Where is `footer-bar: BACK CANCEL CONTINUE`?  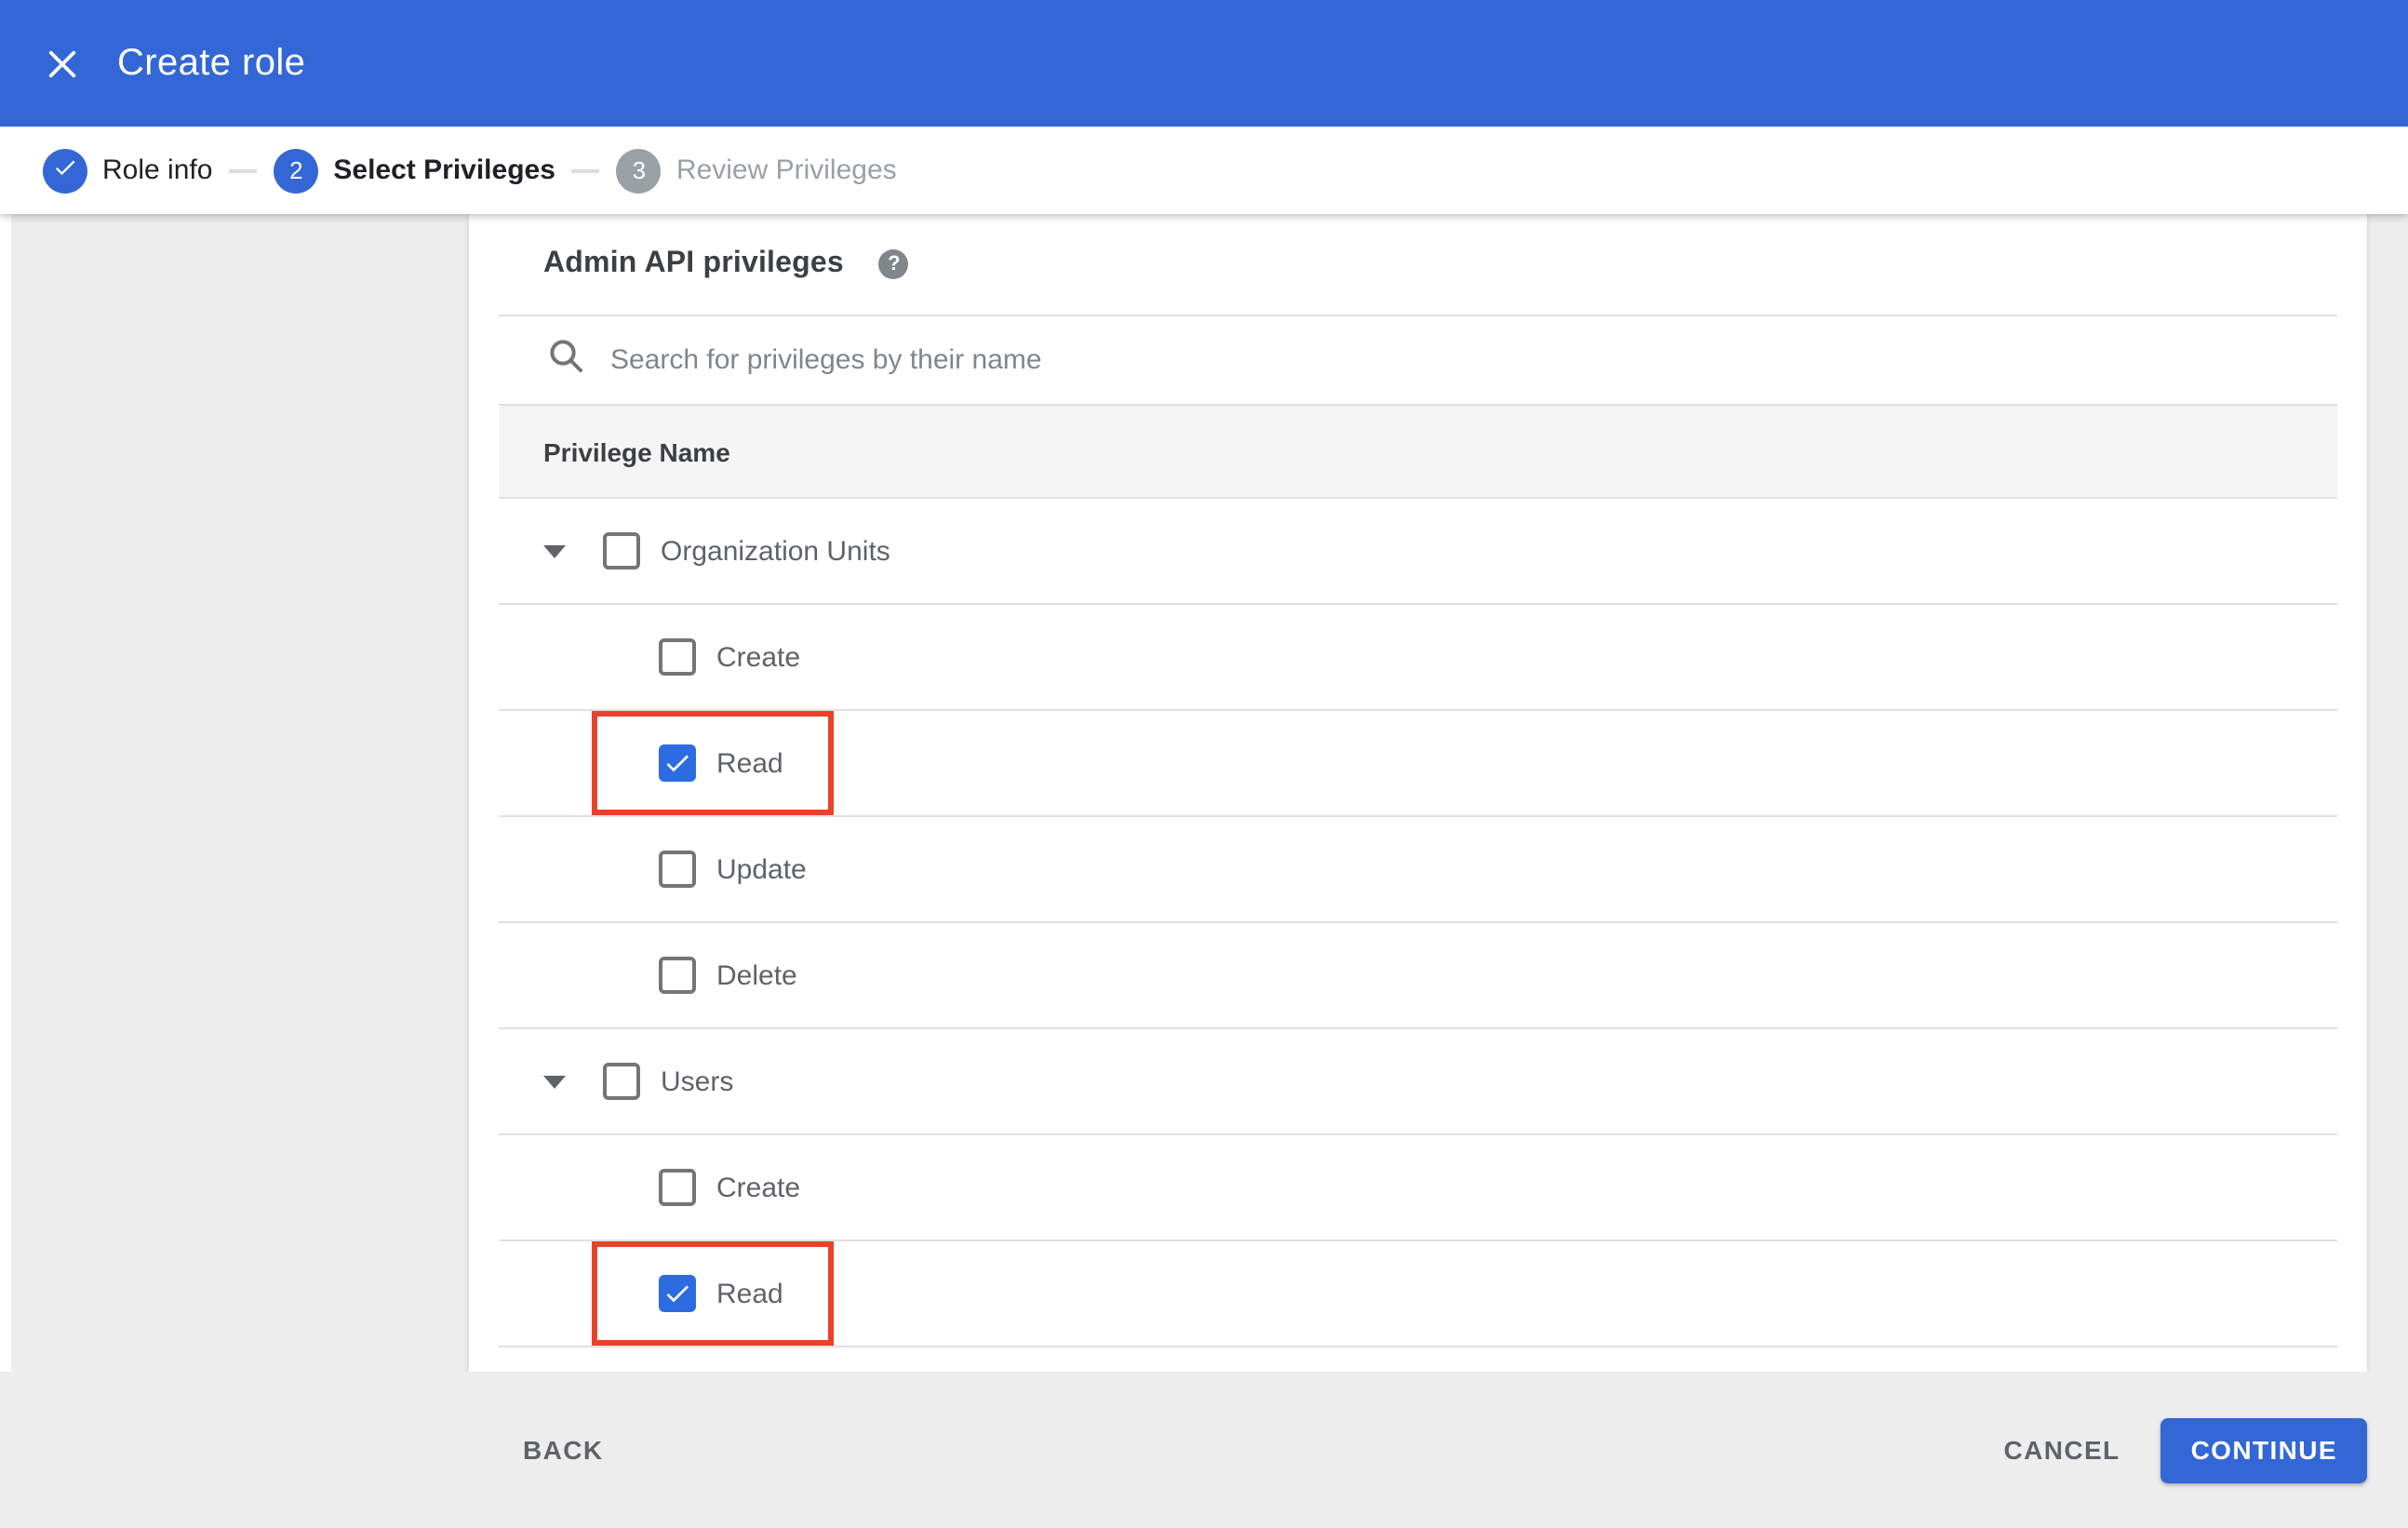 footer-bar: BACK CANCEL CONTINUE is located at coordinates (1204, 1450).